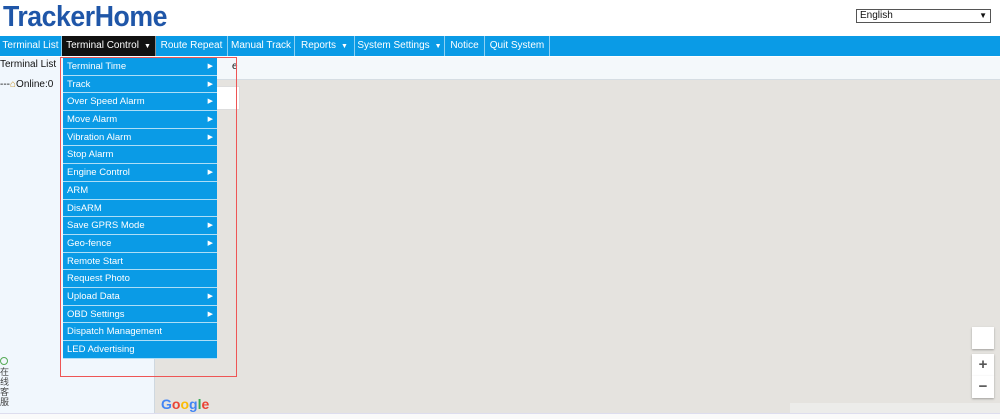  Describe the element at coordinates (235, 66) in the screenshot. I see `tab-label-fragment: e` at that location.